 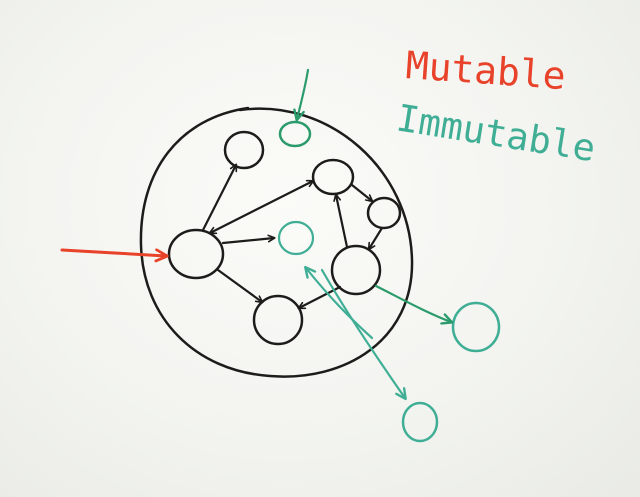 What do you see at coordinates (196, 254) in the screenshot?
I see `node-mutable-root` at bounding box center [196, 254].